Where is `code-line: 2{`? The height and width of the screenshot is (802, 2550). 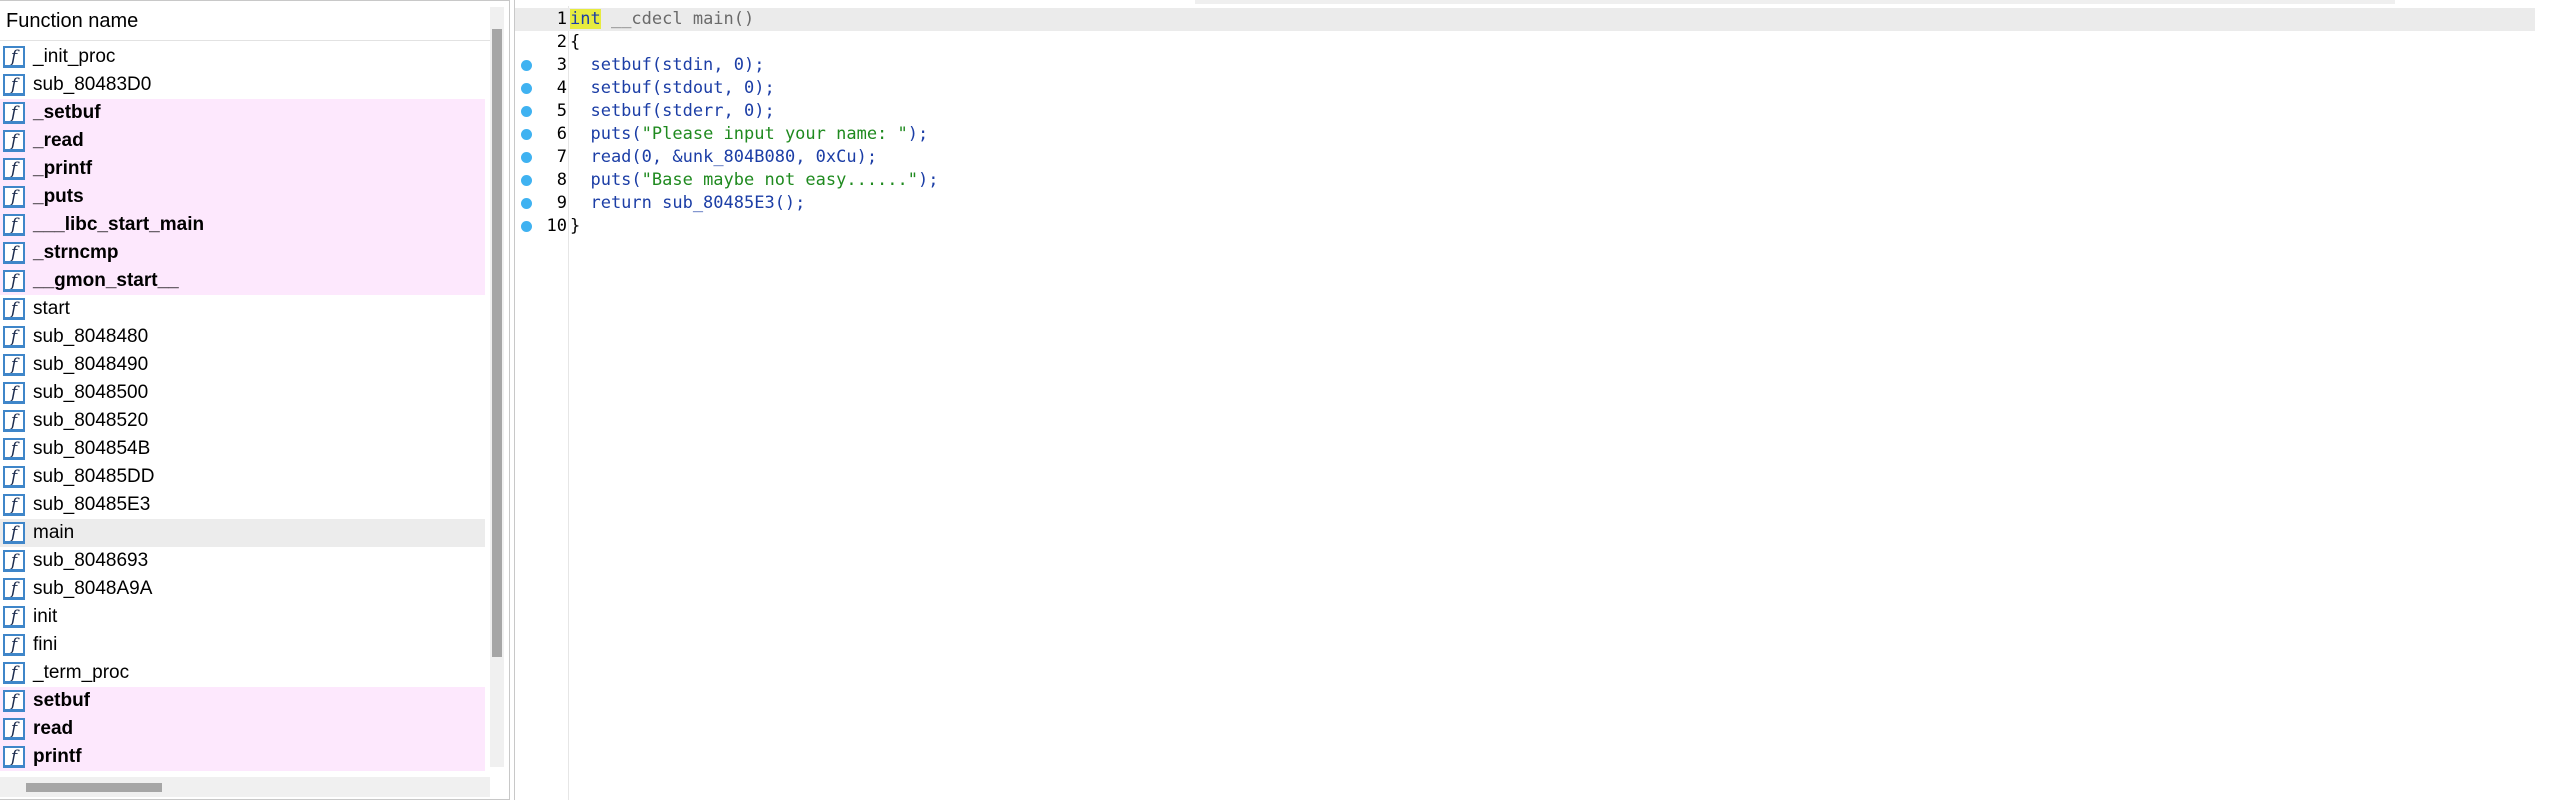 code-line: 2{ is located at coordinates (1525, 42).